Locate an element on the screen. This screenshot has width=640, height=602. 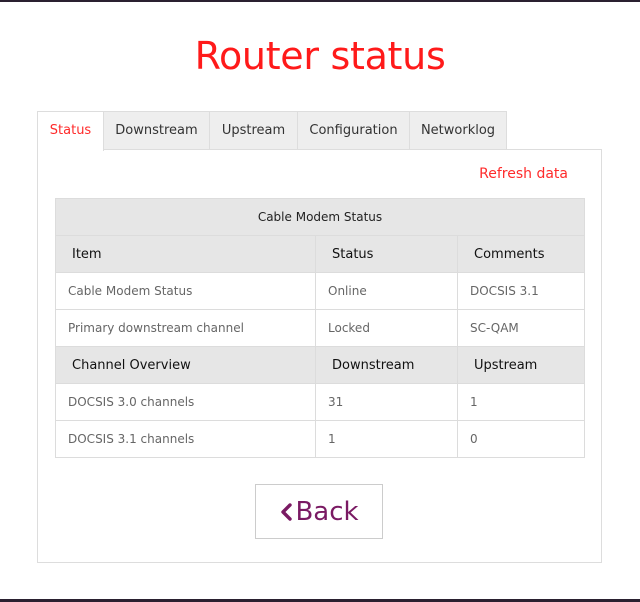
table-row: DOCSIS 3.0 channels 31 1 is located at coordinates (320, 402).